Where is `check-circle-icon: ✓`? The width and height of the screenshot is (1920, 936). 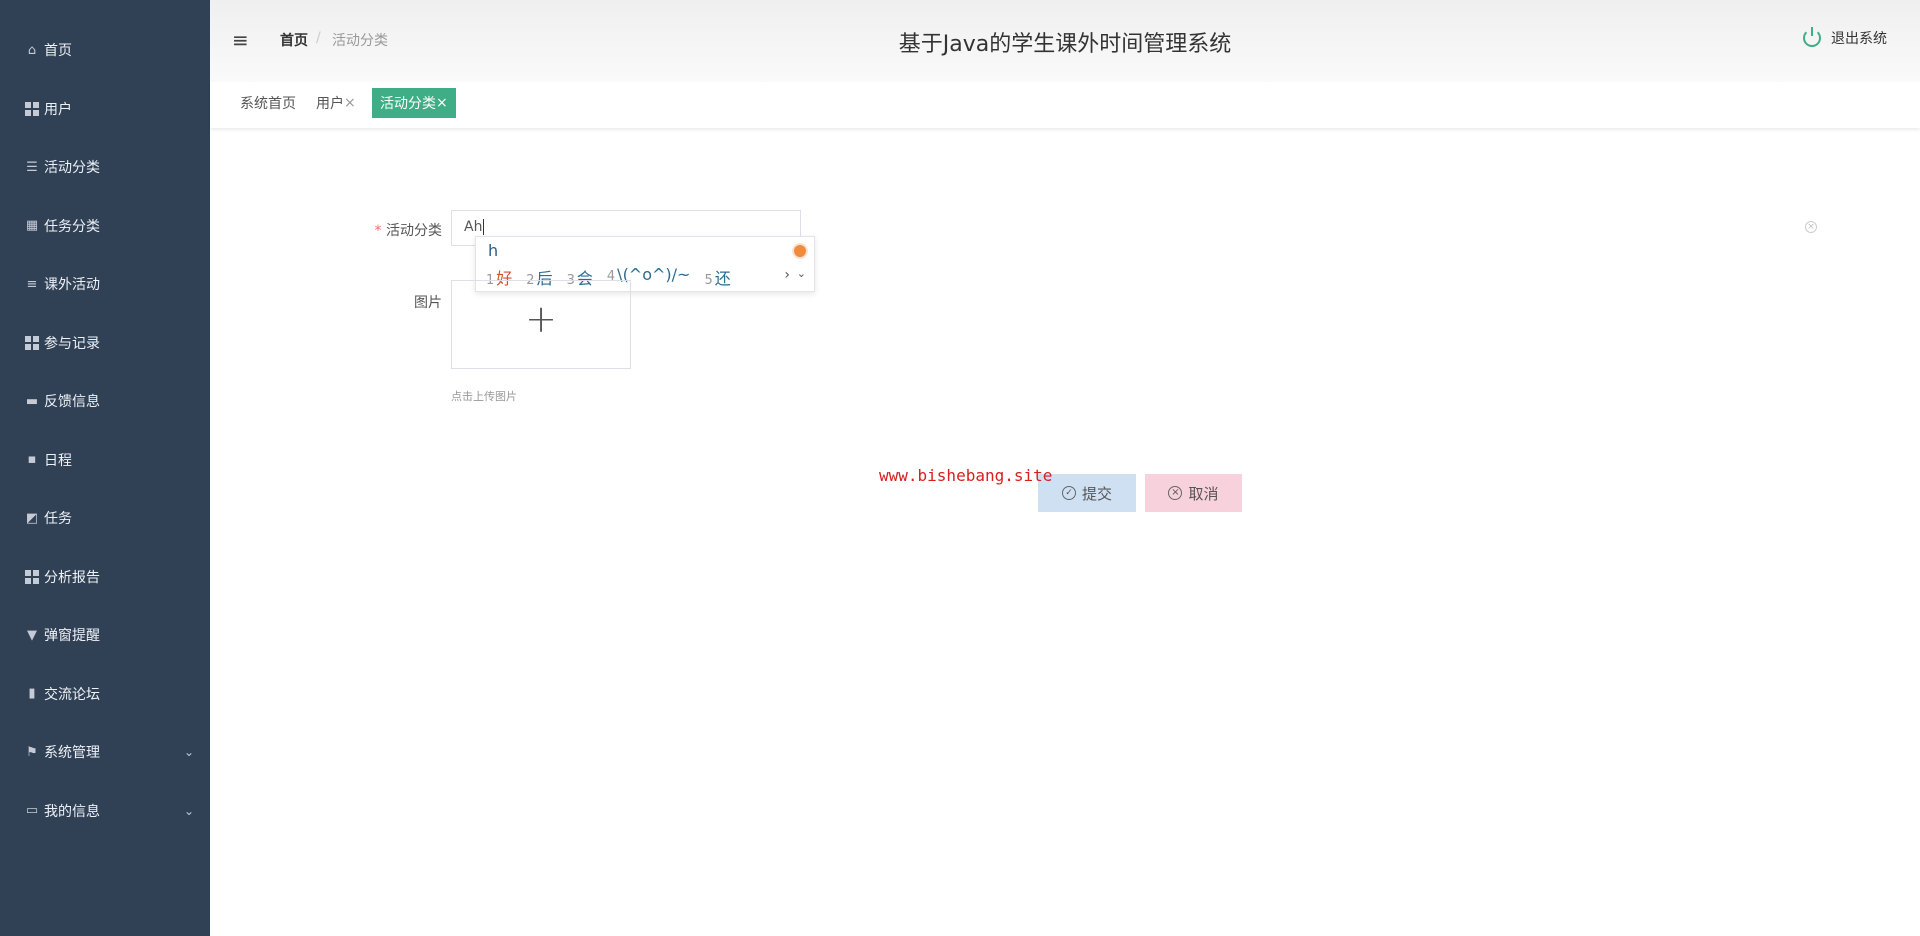 check-circle-icon: ✓ is located at coordinates (1068, 493).